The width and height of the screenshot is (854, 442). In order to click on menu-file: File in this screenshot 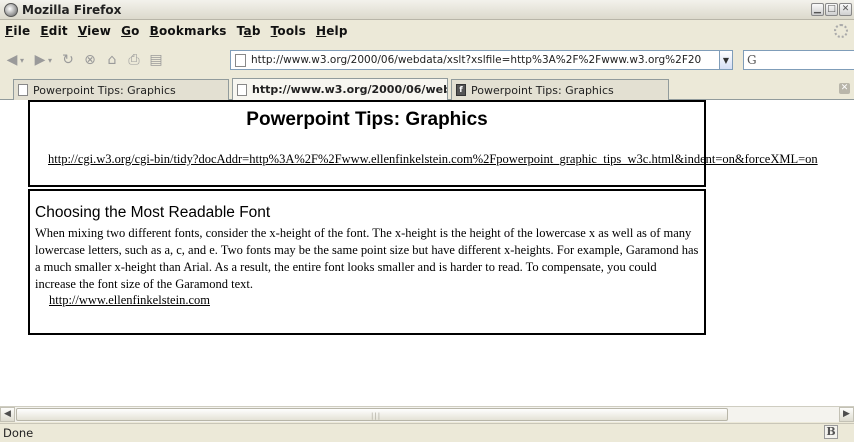, I will do `click(19, 31)`.